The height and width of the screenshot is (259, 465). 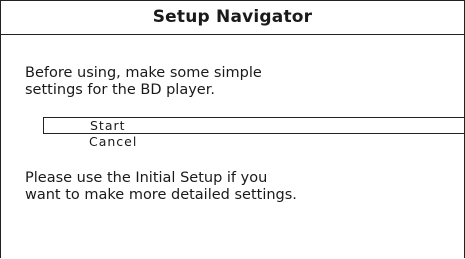 I want to click on dialog-title: Setup Navigator, so click(x=232, y=16).